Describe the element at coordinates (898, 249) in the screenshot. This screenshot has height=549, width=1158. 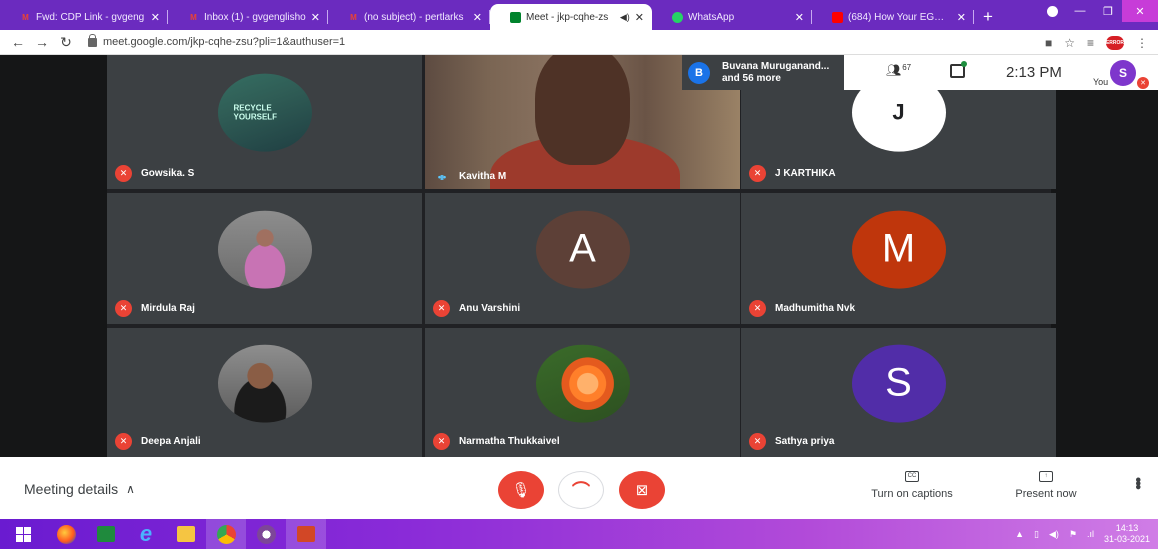
I see `participant-avatar-letter: M` at that location.